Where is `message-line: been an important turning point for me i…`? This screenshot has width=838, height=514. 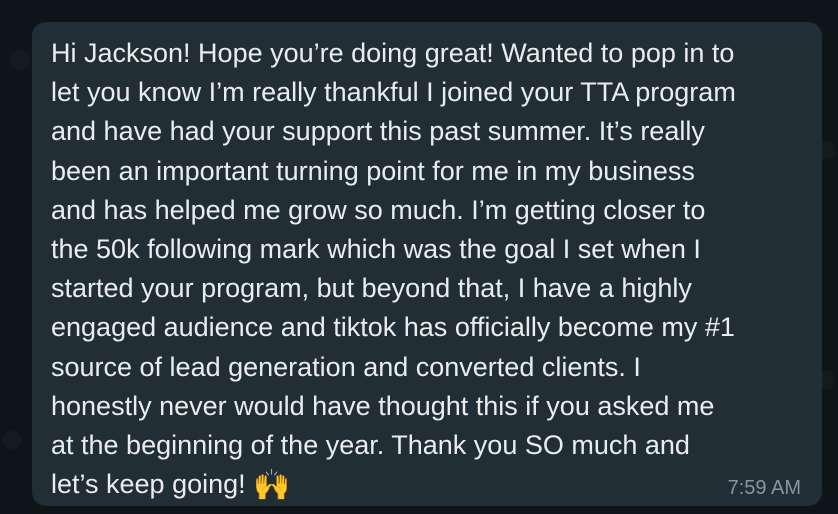 message-line: been an important turning point for me i… is located at coordinates (373, 170).